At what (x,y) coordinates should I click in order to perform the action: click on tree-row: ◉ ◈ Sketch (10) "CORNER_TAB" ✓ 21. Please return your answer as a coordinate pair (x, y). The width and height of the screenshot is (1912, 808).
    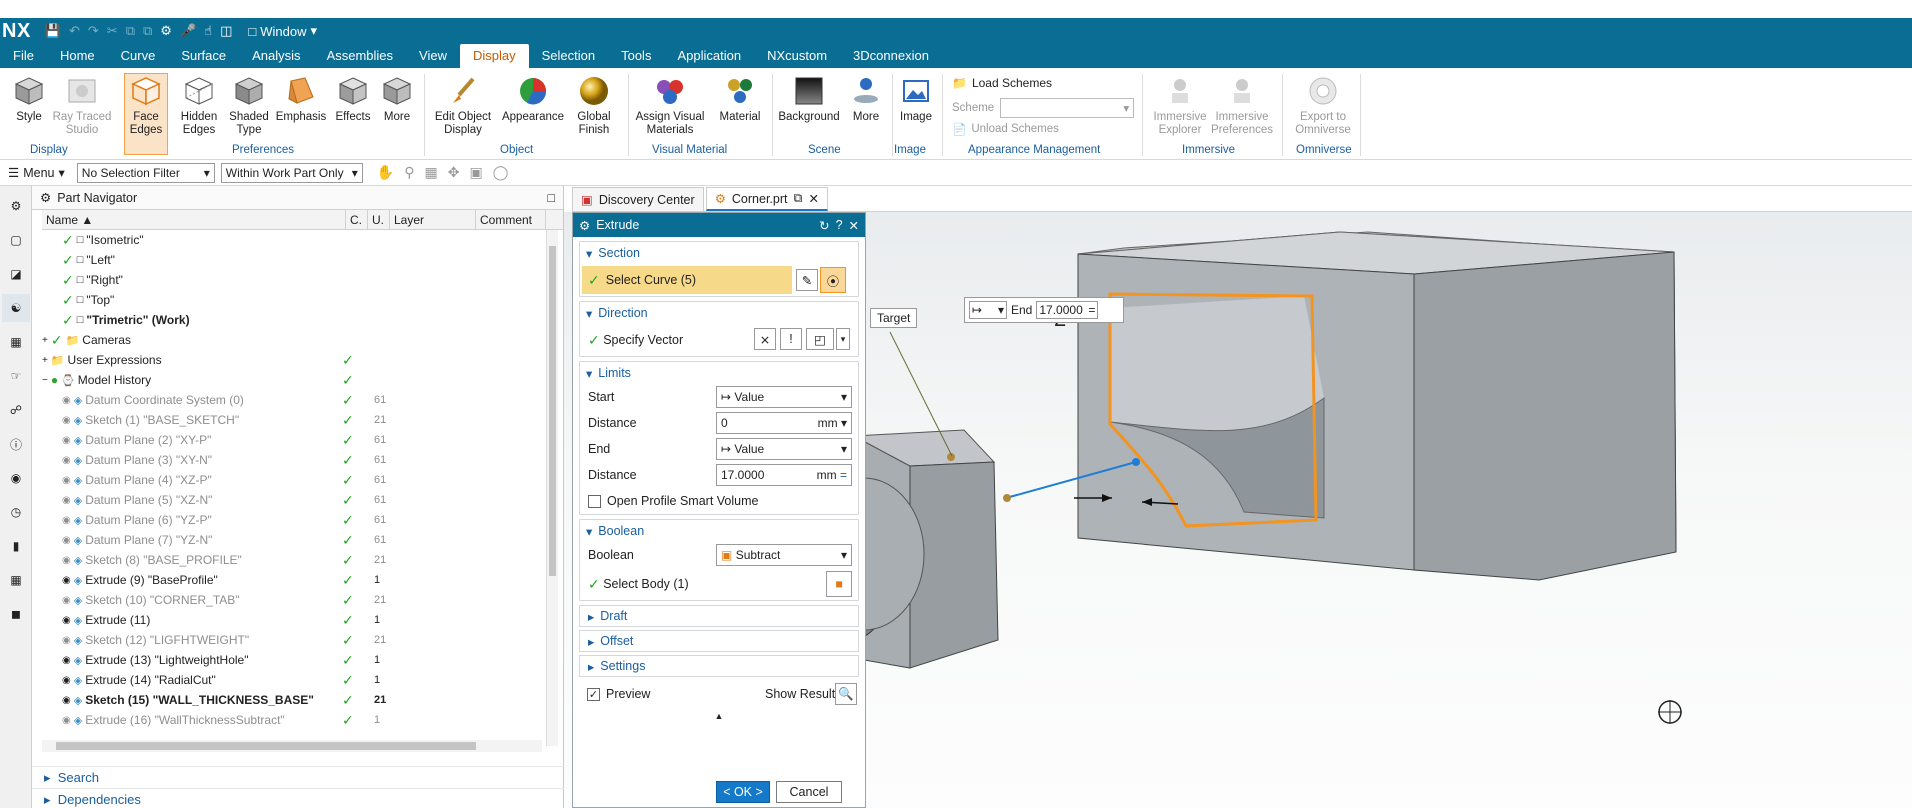
    Looking at the image, I should click on (292, 600).